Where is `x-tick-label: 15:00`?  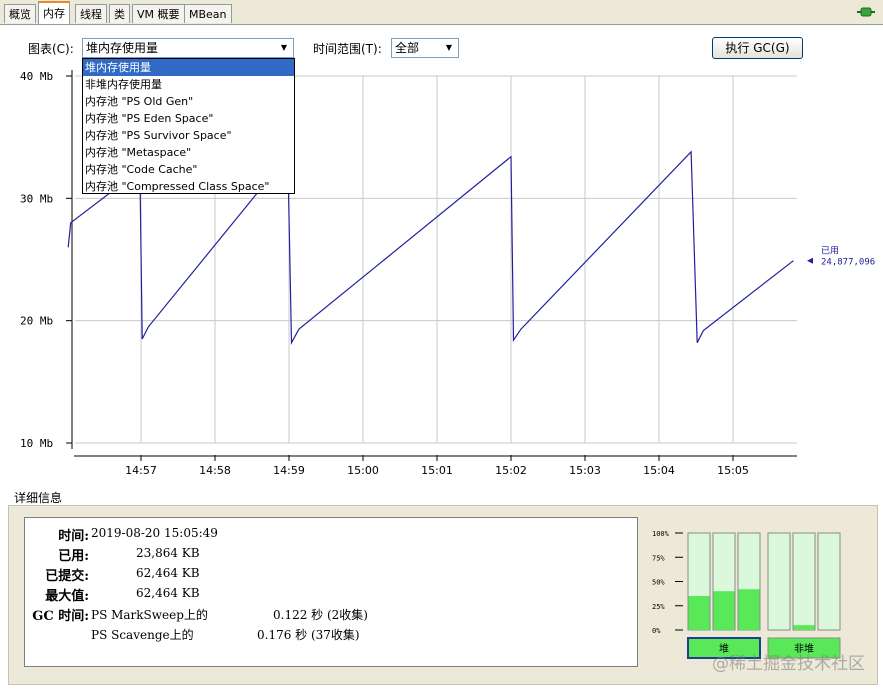
x-tick-label: 15:00 is located at coordinates (363, 470).